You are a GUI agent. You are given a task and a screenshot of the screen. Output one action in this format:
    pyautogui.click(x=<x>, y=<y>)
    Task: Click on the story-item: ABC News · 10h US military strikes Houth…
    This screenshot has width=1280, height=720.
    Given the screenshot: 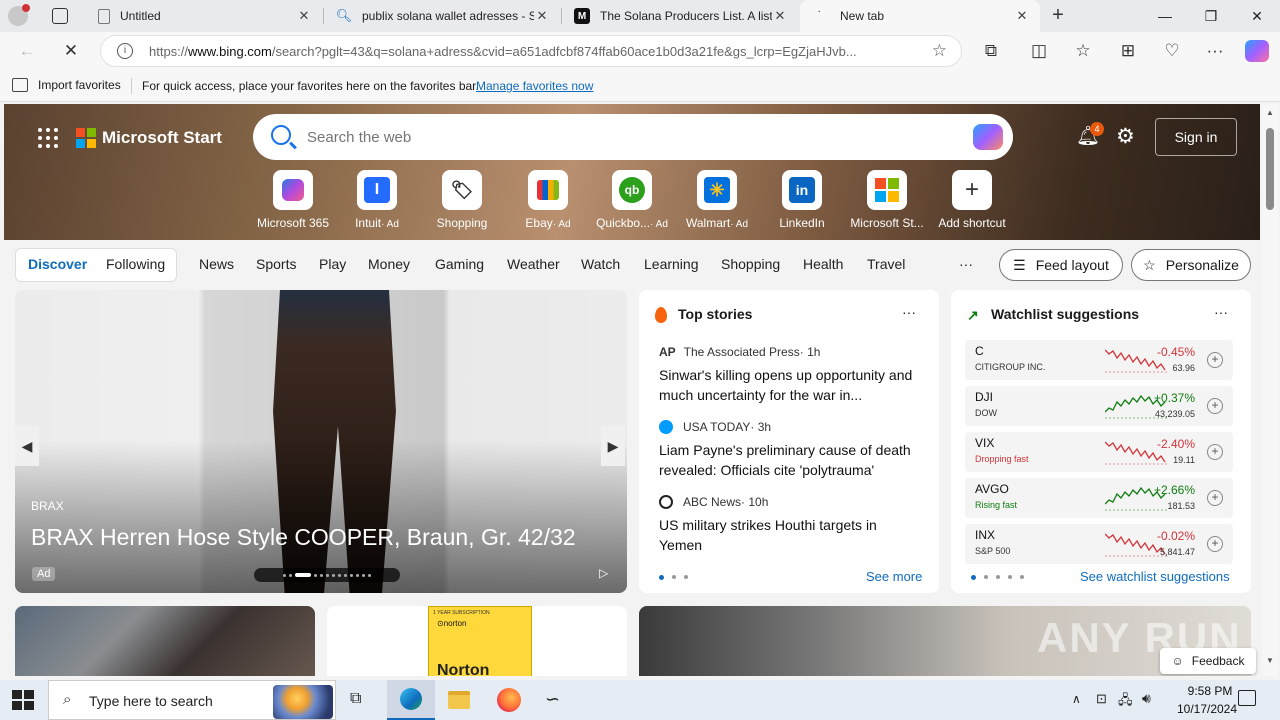 What is the action you would take?
    pyautogui.click(x=789, y=525)
    